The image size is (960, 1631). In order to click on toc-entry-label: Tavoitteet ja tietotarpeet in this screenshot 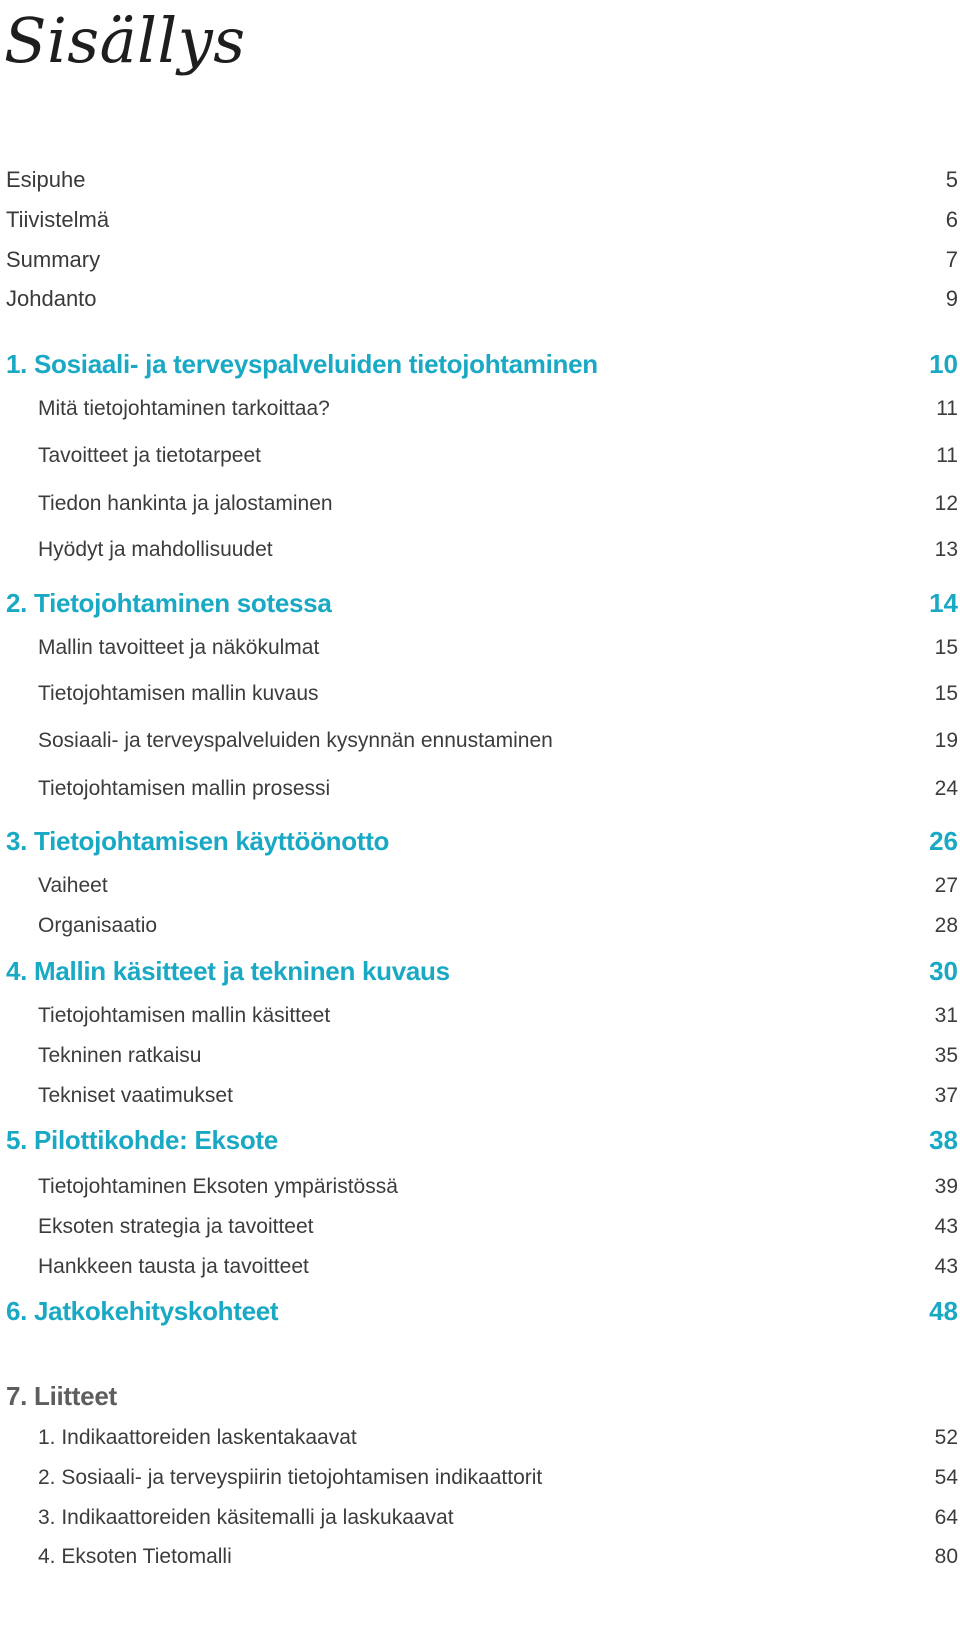, I will do `click(149, 455)`.